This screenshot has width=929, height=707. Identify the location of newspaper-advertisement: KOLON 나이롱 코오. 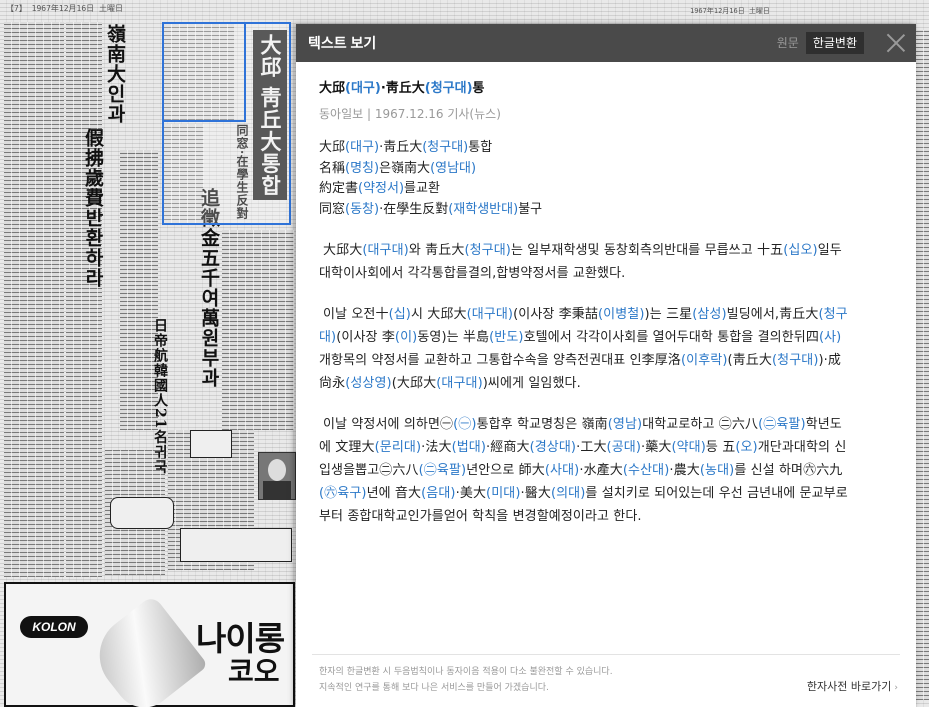
(149, 644).